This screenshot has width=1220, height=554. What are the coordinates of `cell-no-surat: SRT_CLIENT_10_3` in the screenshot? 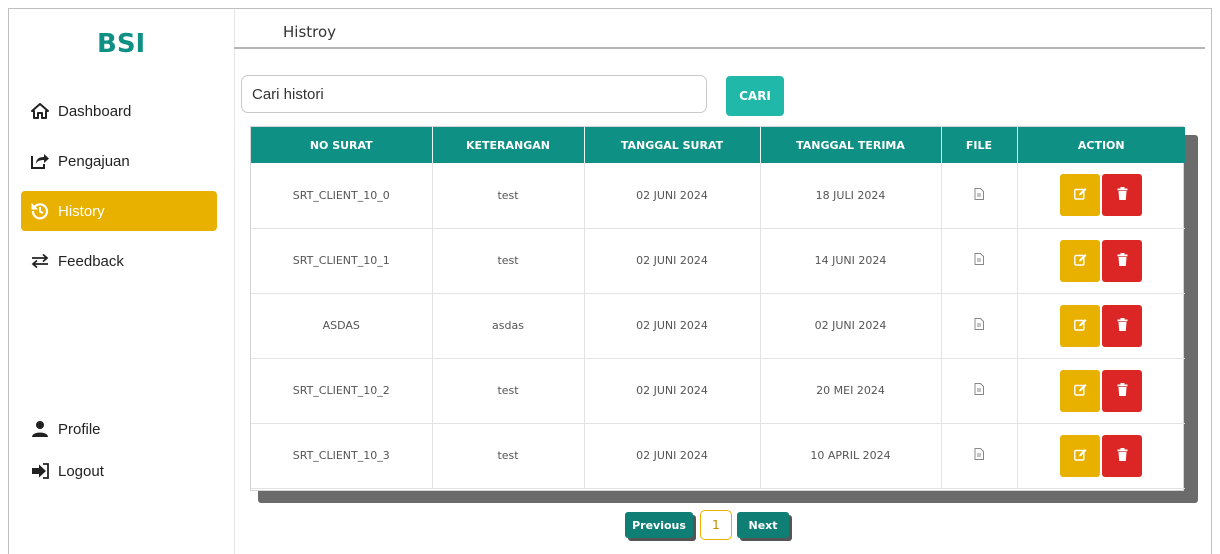 It's located at (342, 456).